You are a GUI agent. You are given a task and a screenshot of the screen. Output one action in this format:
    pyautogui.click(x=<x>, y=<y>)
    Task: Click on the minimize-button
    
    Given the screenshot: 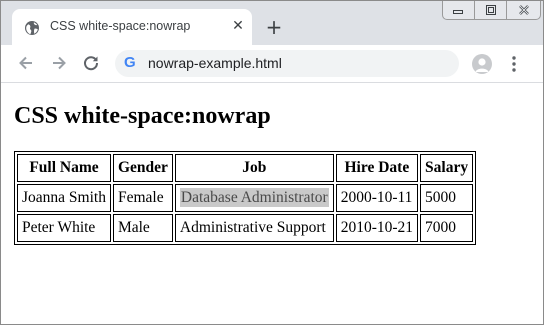 What is the action you would take?
    pyautogui.click(x=458, y=10)
    